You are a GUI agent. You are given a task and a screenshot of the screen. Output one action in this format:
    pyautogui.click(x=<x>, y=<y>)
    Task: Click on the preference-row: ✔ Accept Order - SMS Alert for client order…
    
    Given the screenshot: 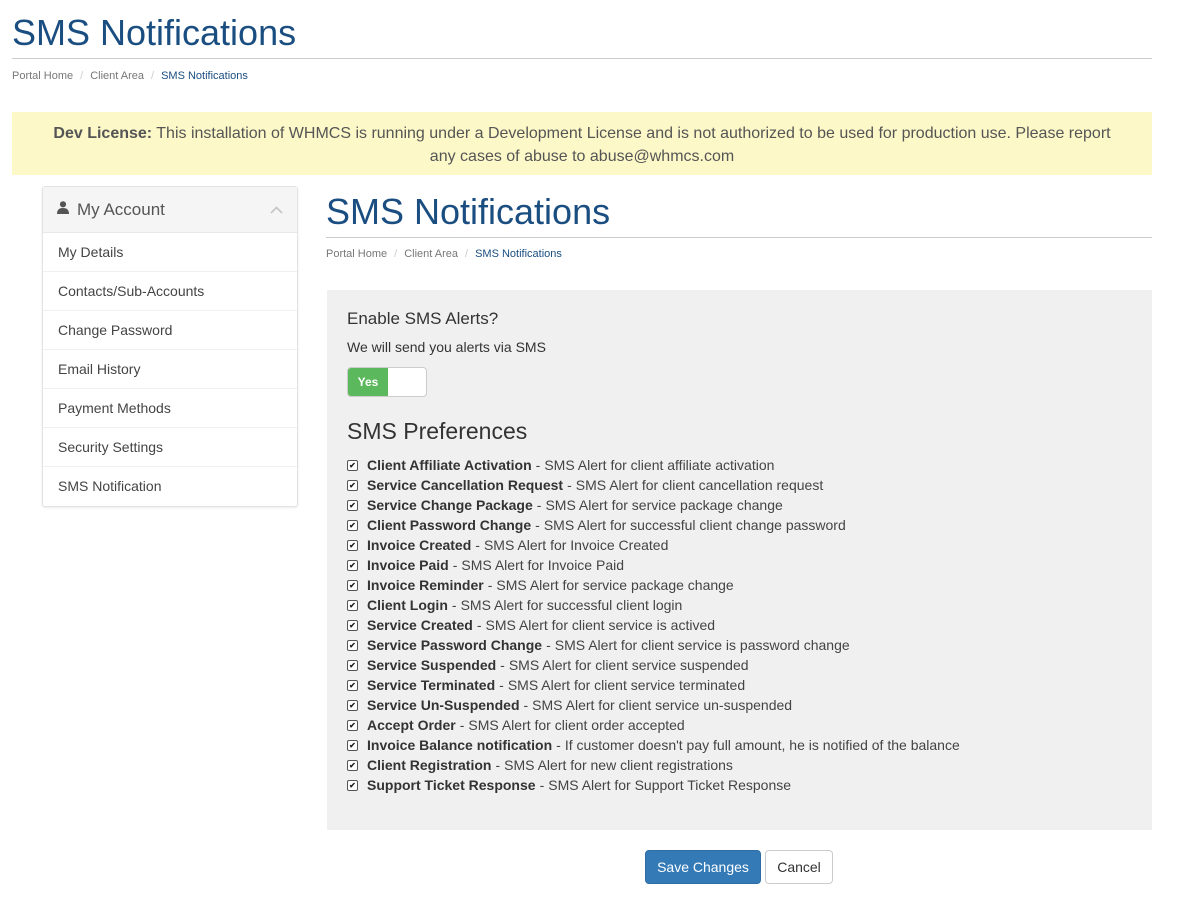 What is the action you would take?
    pyautogui.click(x=739, y=725)
    